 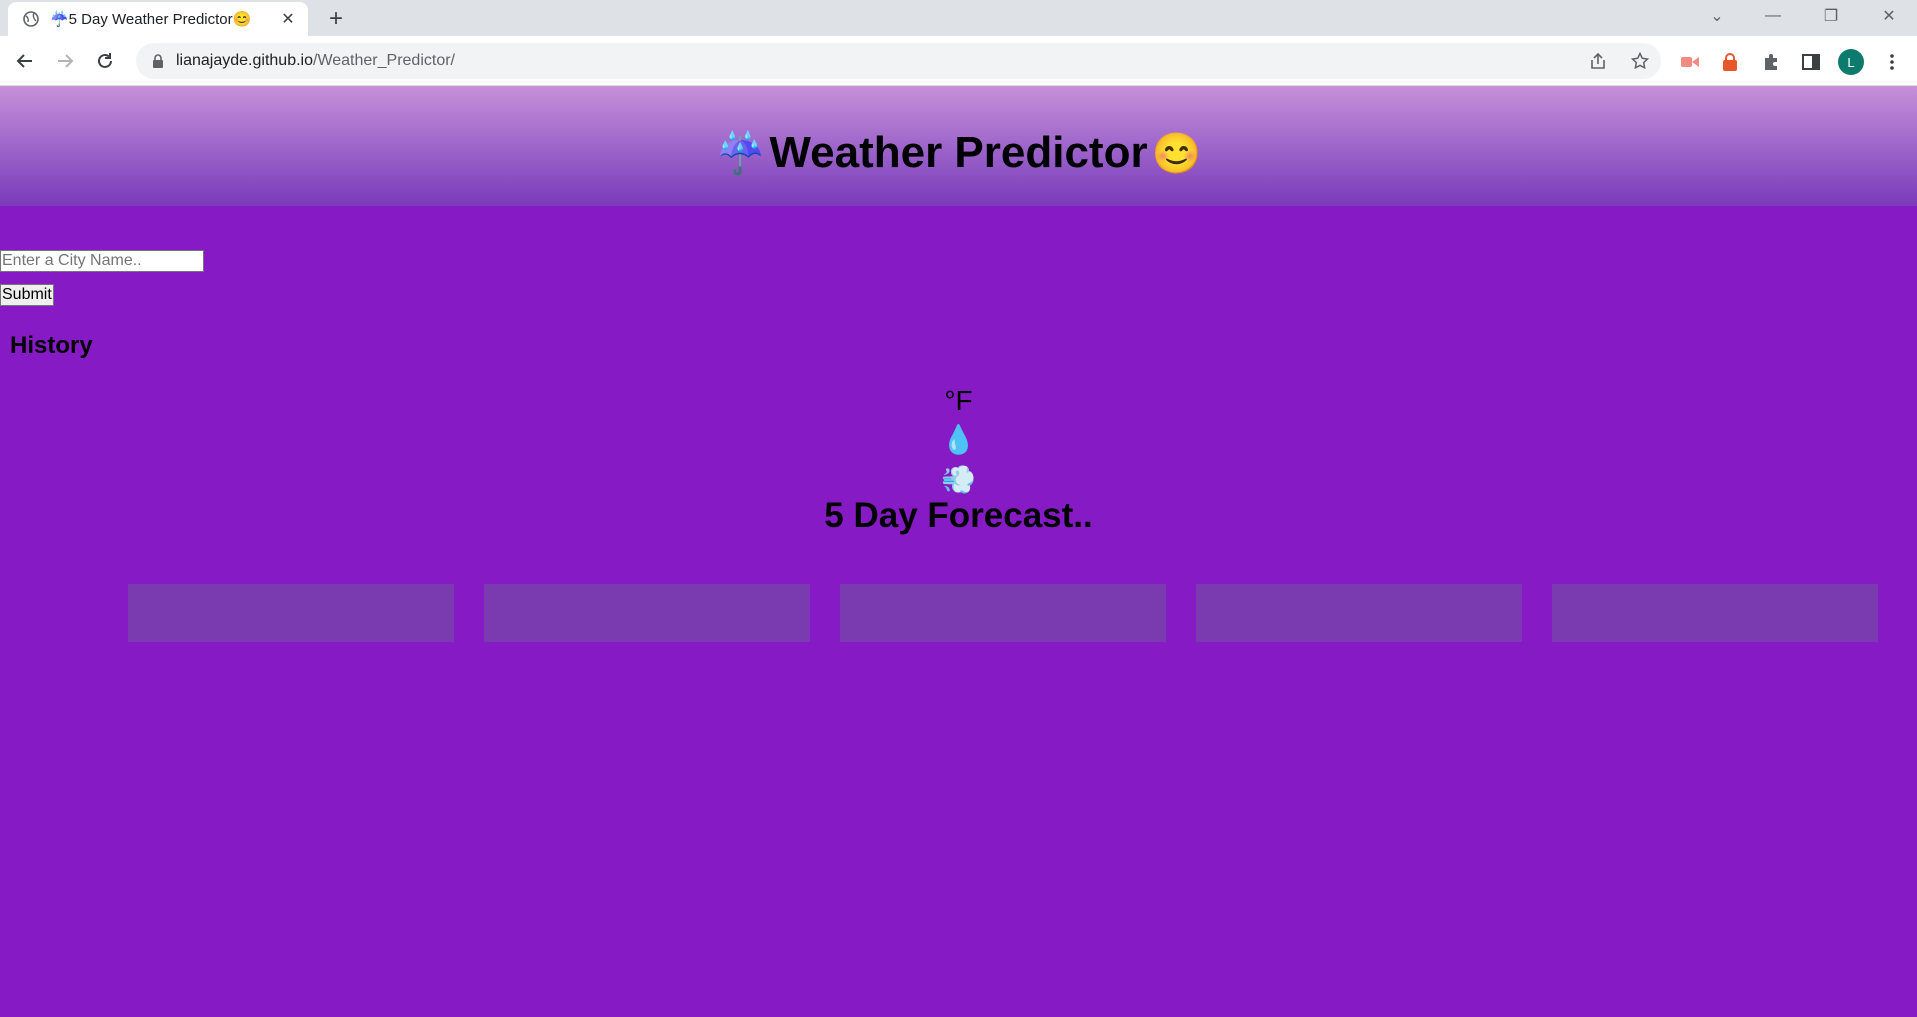 I want to click on current-weather: °F 💧 💨, so click(x=958, y=441).